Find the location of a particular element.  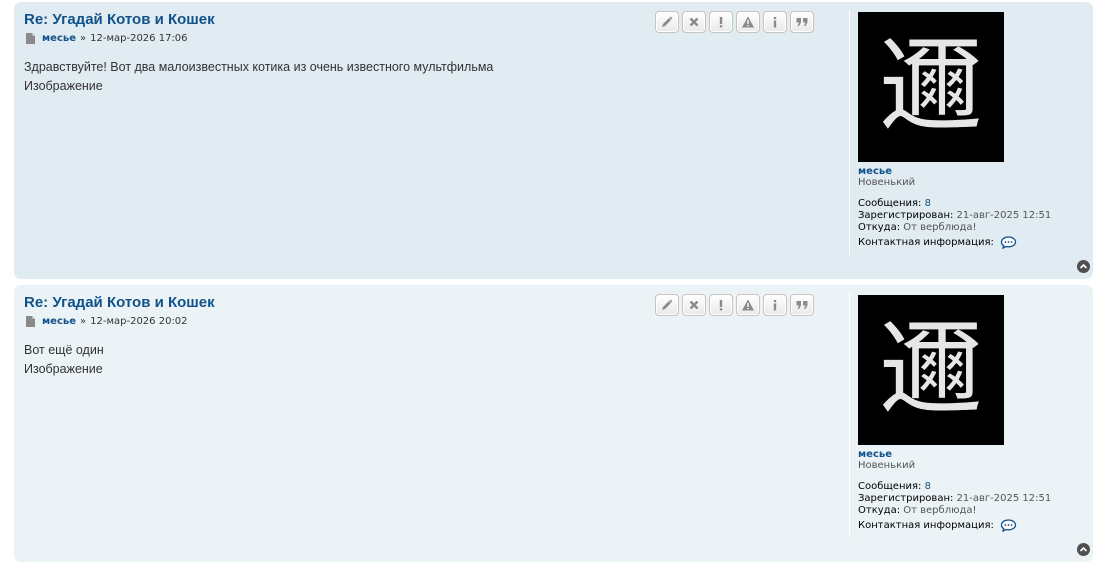

post-content: Вот ещё один Изображение is located at coordinates (64, 360).